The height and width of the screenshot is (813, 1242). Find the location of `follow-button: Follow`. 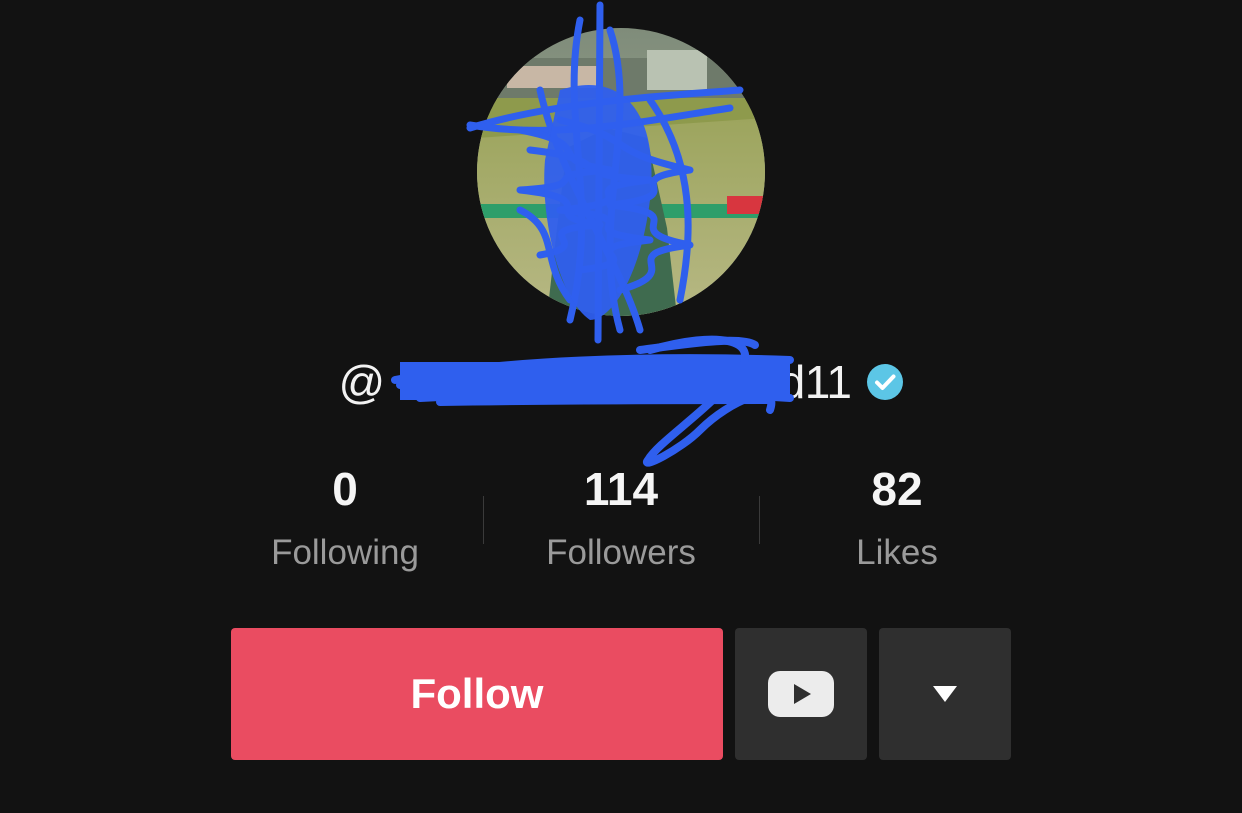

follow-button: Follow is located at coordinates (477, 694).